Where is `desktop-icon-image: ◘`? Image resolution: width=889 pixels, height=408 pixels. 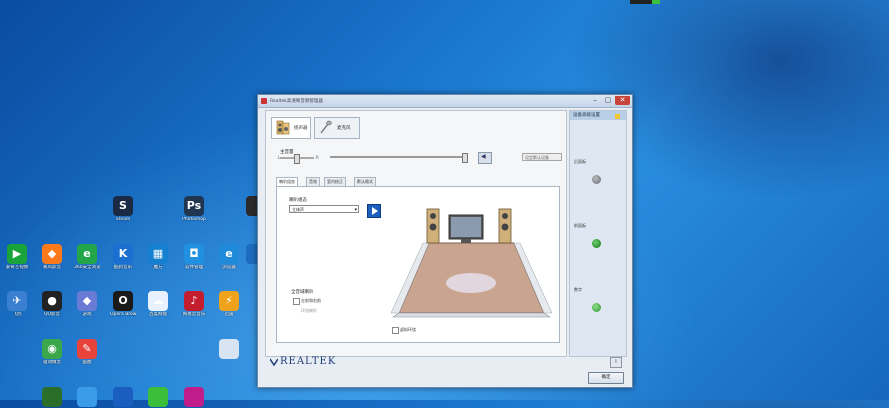
desktop-icon-image: ◘ is located at coordinates (194, 254).